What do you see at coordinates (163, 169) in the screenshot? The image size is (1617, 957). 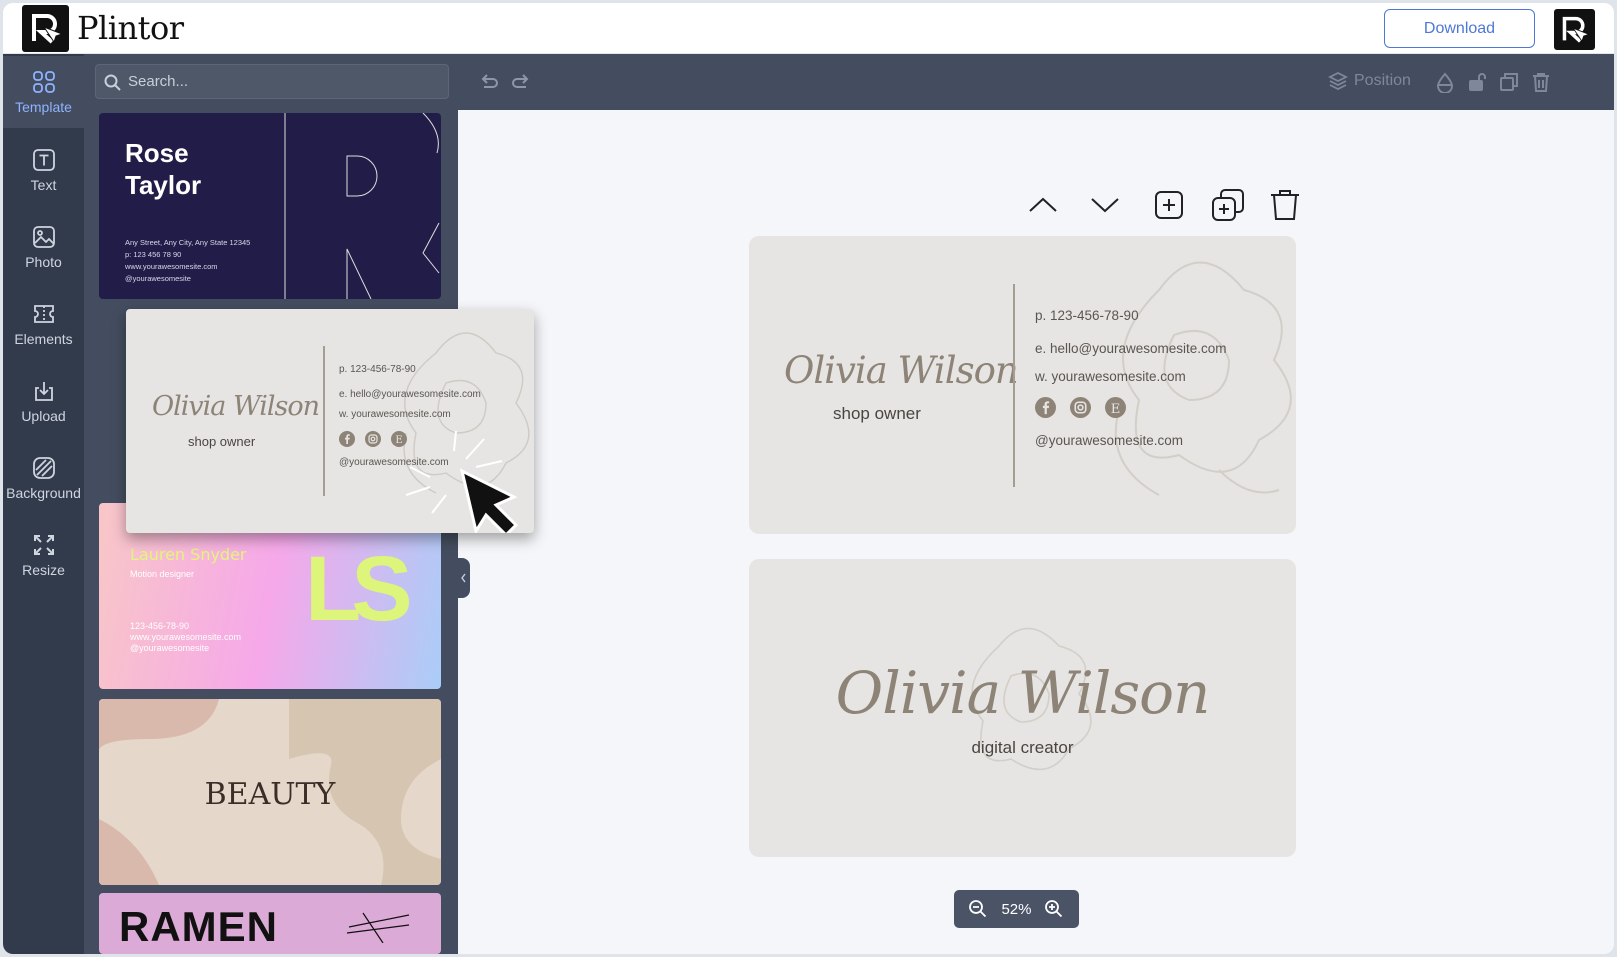 I see `template-name: Rose Taylor` at bounding box center [163, 169].